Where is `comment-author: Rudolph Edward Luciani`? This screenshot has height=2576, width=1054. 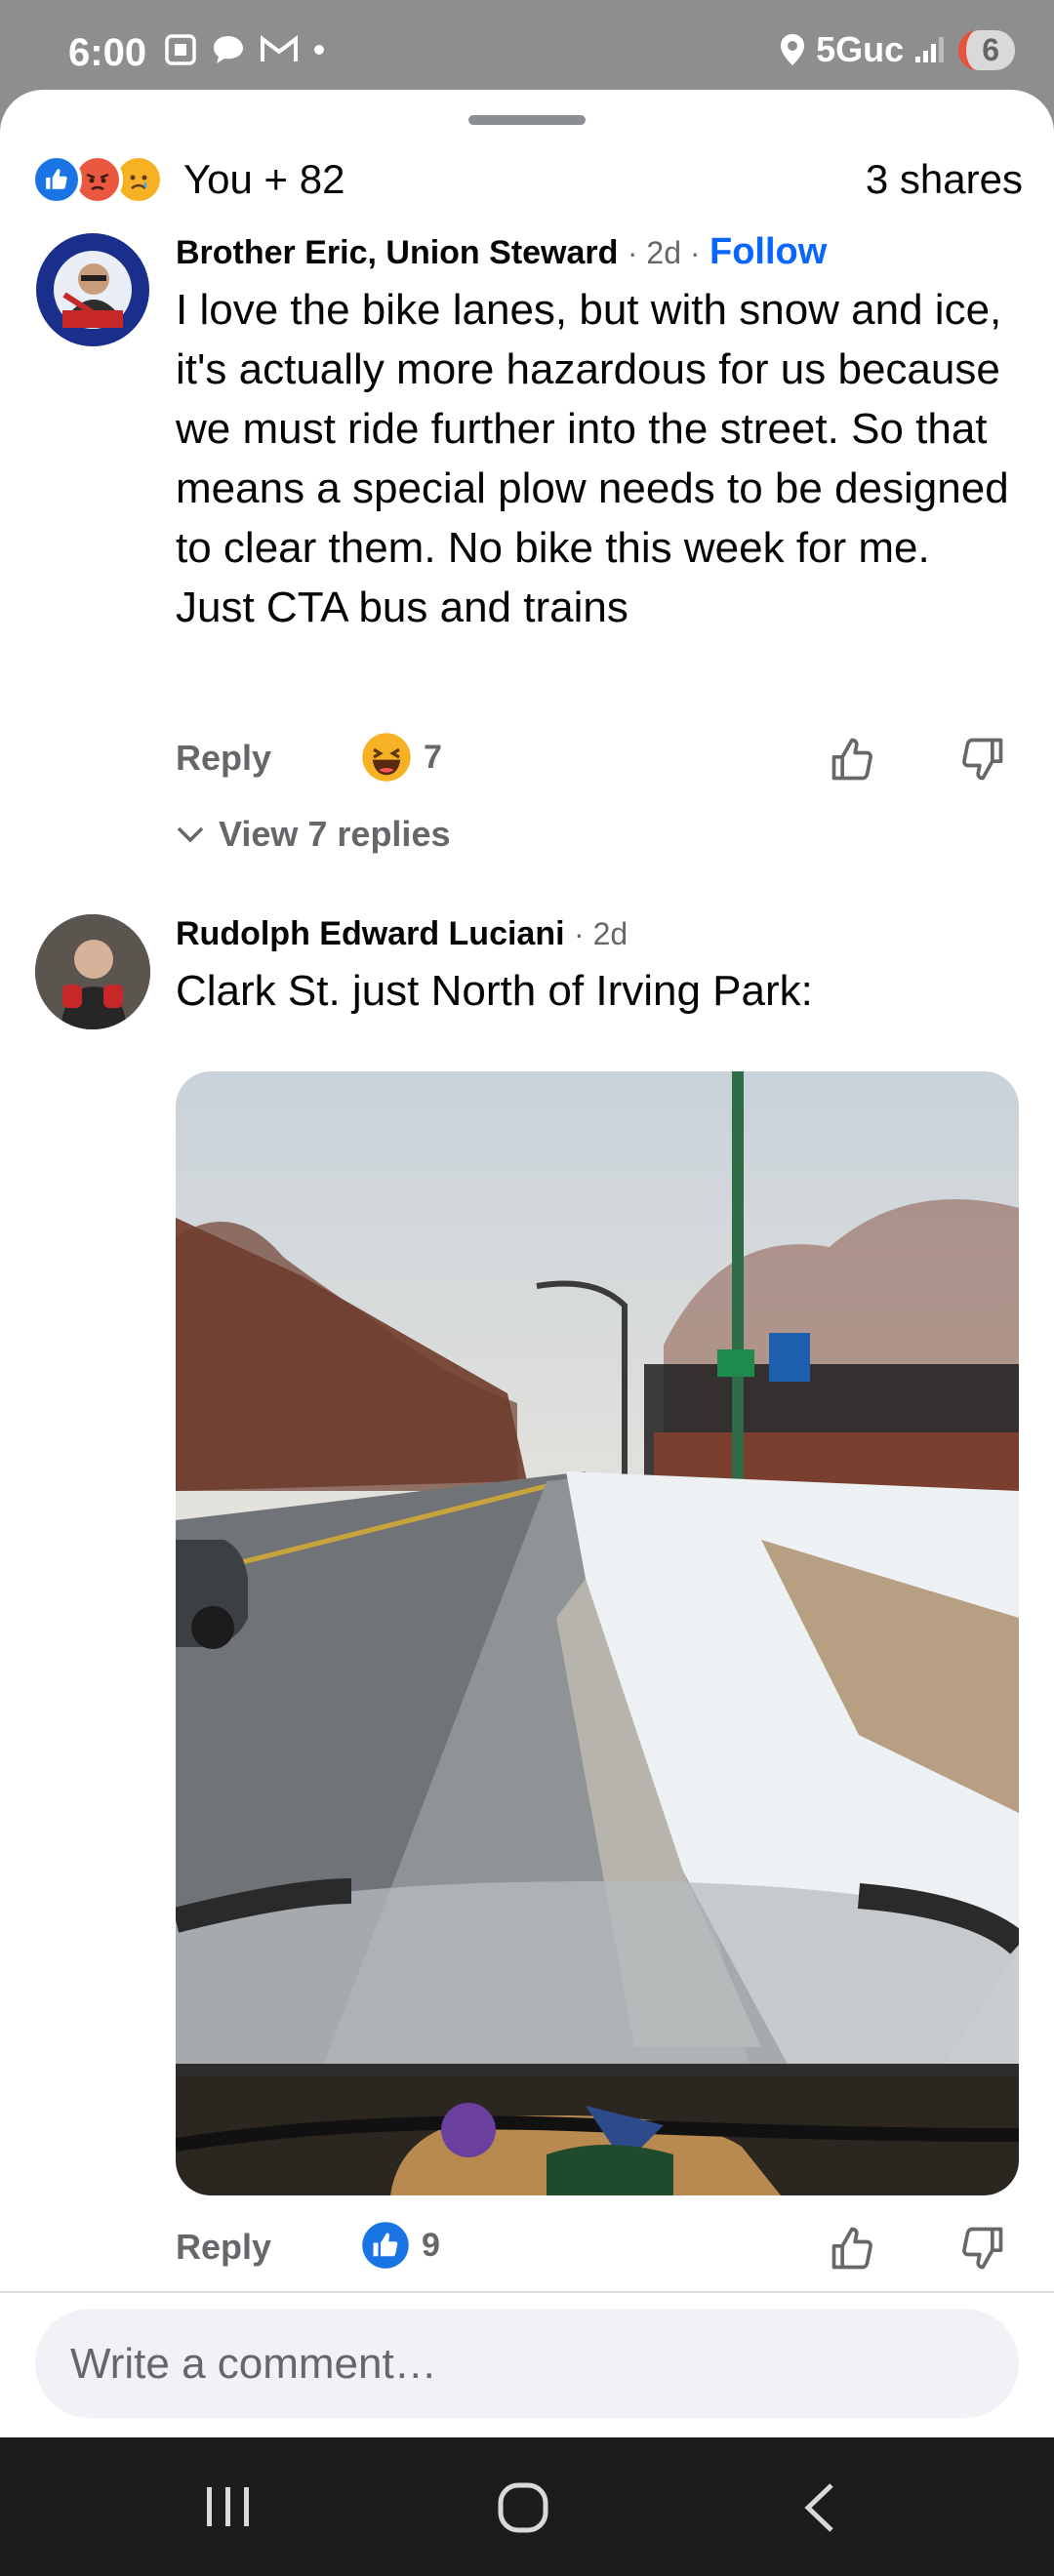 comment-author: Rudolph Edward Luciani is located at coordinates (370, 933).